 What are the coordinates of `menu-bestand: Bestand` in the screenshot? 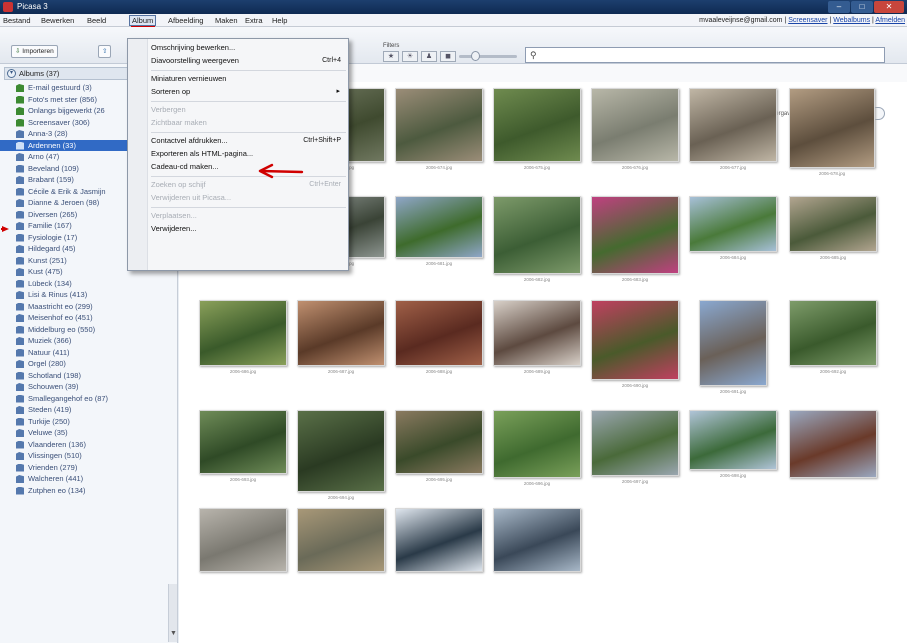 It's located at (17, 20).